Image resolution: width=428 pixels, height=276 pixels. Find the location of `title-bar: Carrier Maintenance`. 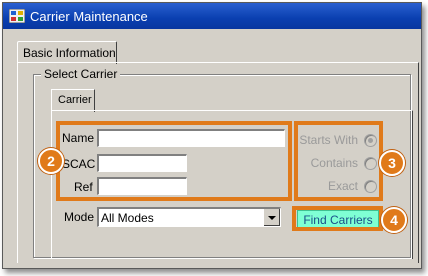

title-bar: Carrier Maintenance is located at coordinates (212, 16).